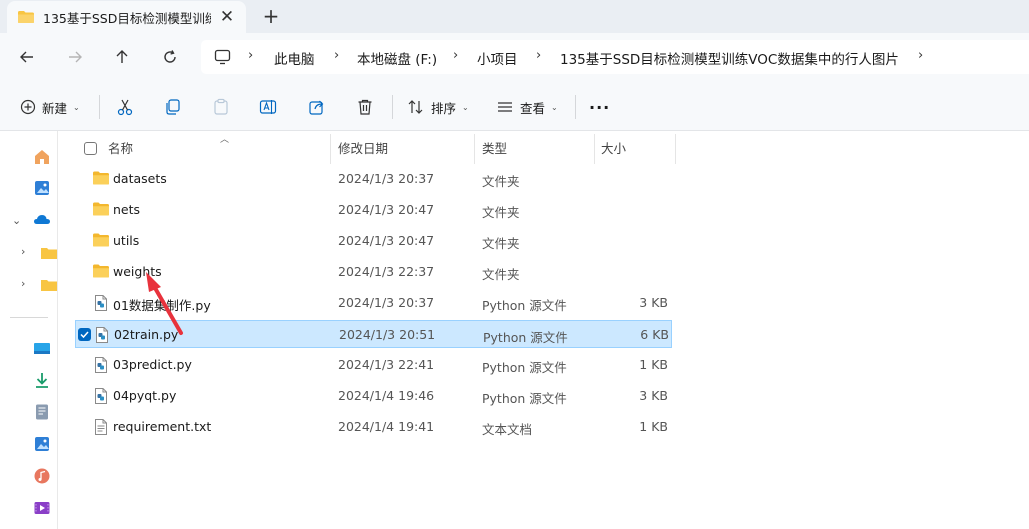 This screenshot has height=529, width=1029. I want to click on home-icon, so click(42, 157).